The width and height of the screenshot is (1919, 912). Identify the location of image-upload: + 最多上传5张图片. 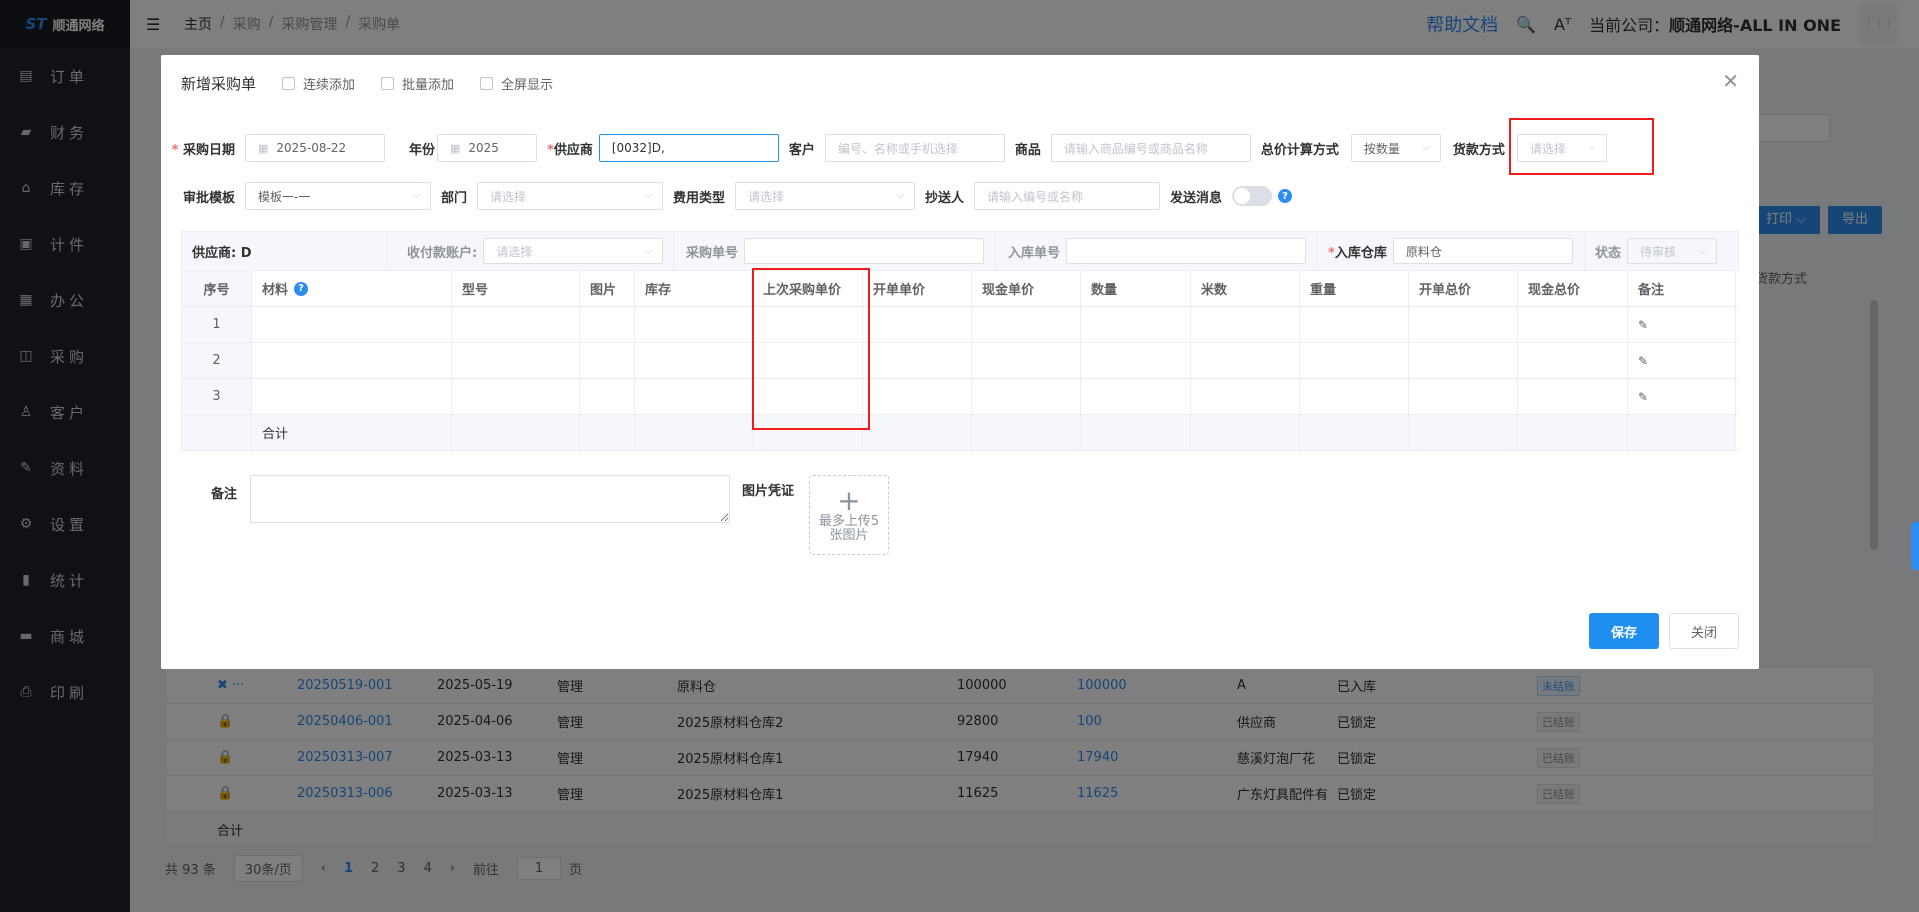
(849, 515).